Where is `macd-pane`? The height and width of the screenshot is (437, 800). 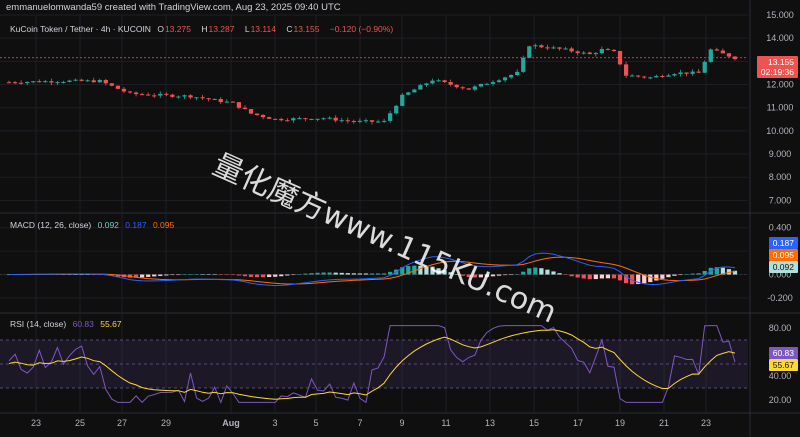 macd-pane is located at coordinates (374, 269).